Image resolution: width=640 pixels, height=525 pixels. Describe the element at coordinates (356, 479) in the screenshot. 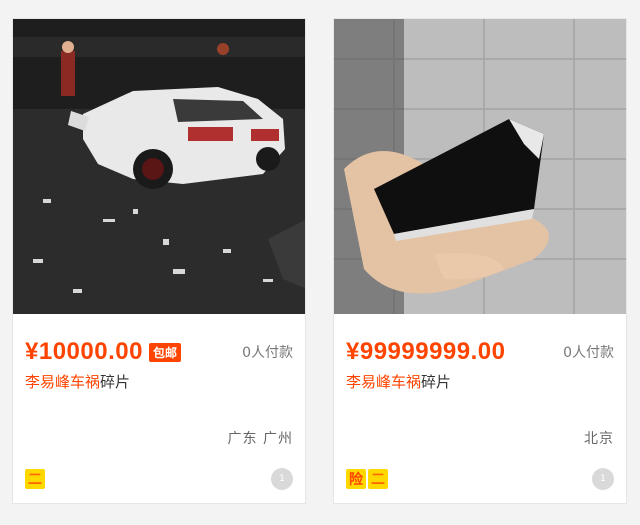

I see `insurance-tag: 险` at that location.